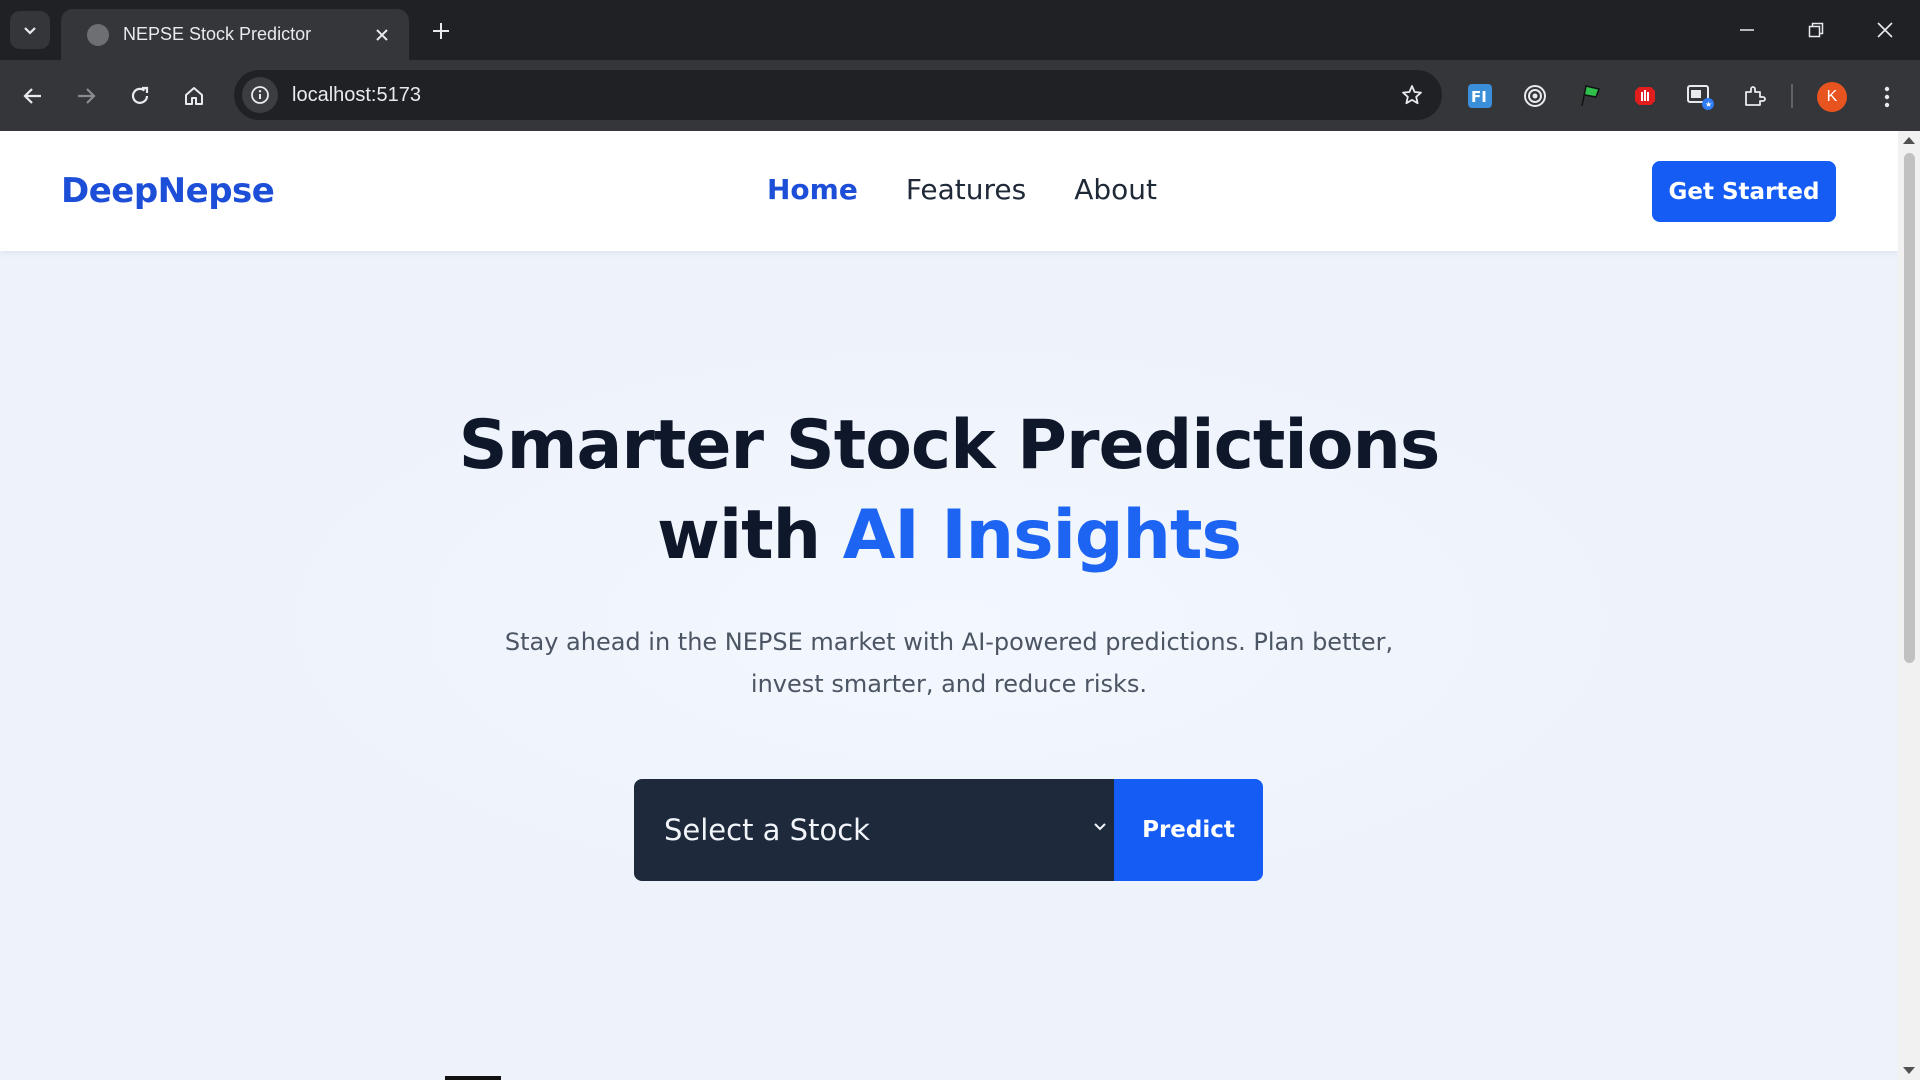 The image size is (1920, 1080). Describe the element at coordinates (842, 95) in the screenshot. I see `url-text: localhost:5173` at that location.